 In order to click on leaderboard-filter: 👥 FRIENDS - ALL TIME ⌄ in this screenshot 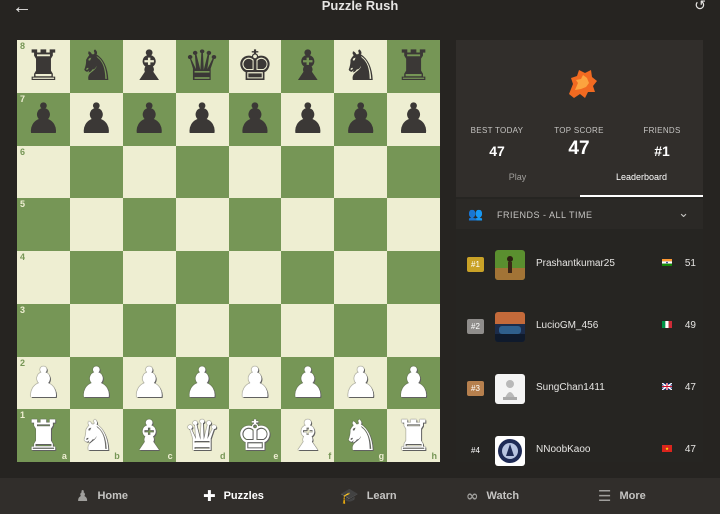, I will do `click(579, 214)`.